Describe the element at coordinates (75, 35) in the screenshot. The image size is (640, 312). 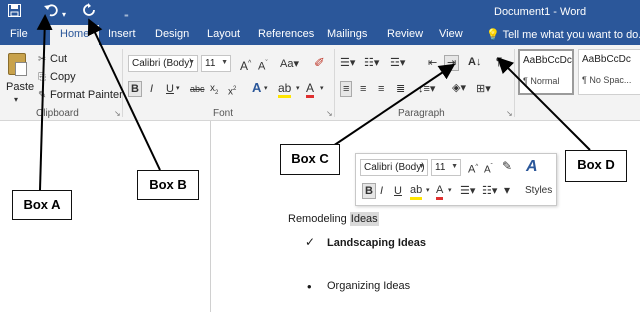
I see `tab-home: Home` at that location.